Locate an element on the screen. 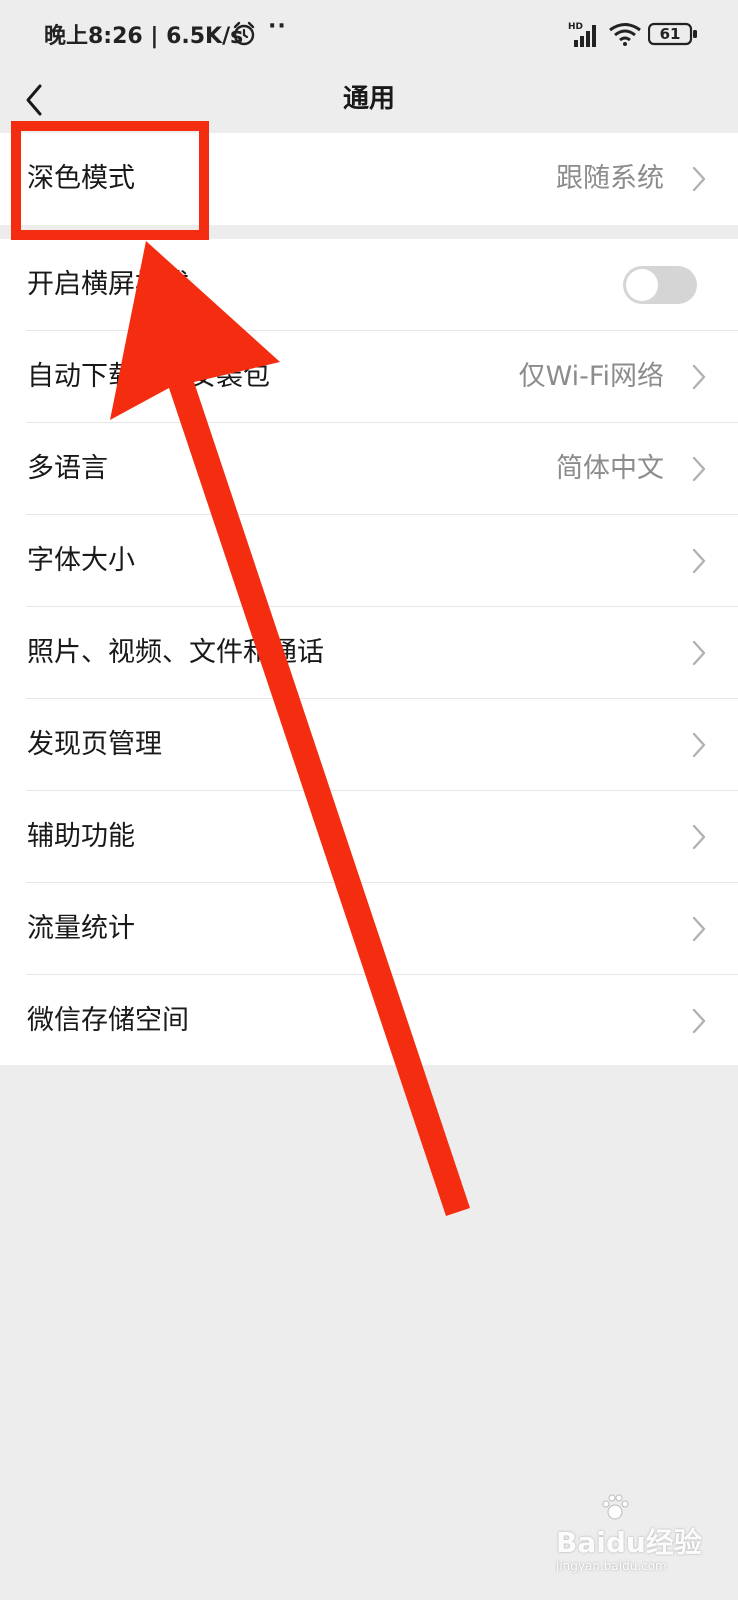 Image resolution: width=738 pixels, height=1600 pixels. setting-label: 开启横屏模式 is located at coordinates (108, 284).